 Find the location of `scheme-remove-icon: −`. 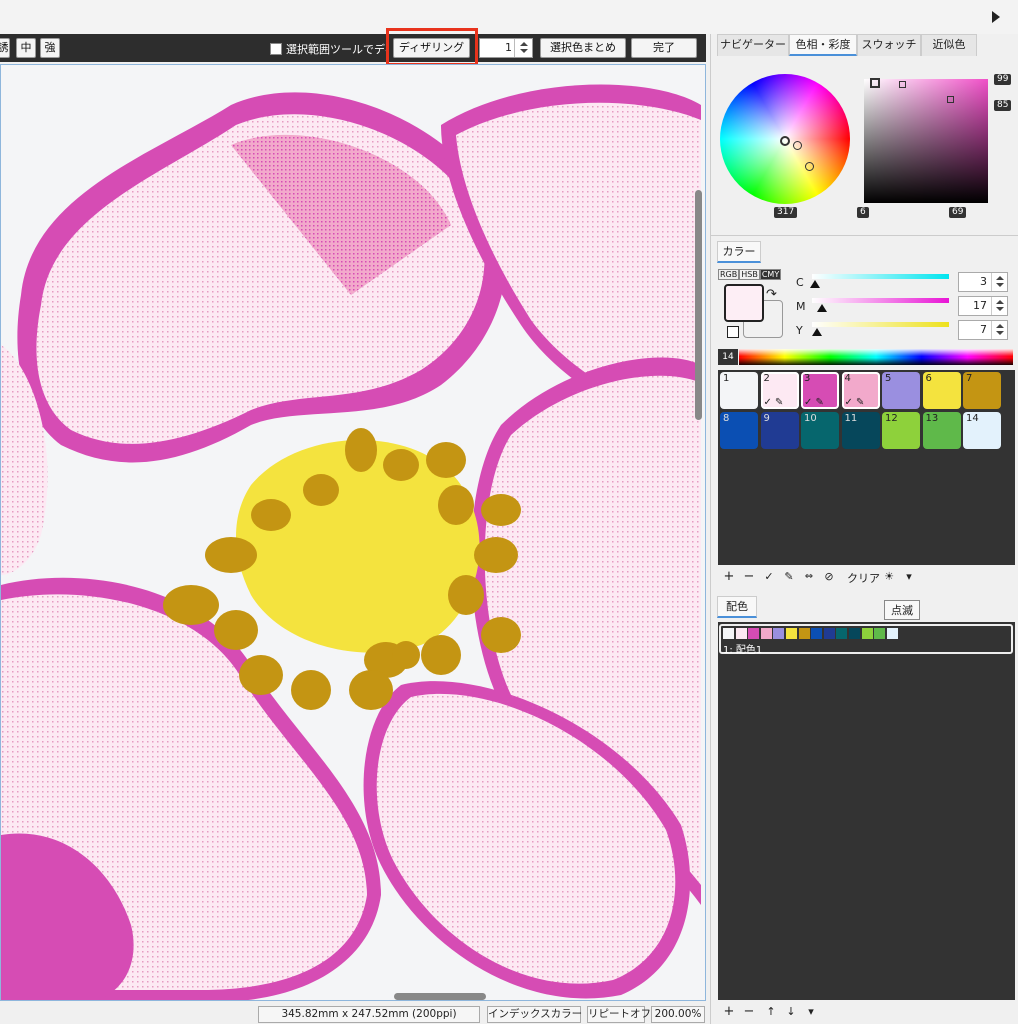

scheme-remove-icon: − is located at coordinates (749, 1012).